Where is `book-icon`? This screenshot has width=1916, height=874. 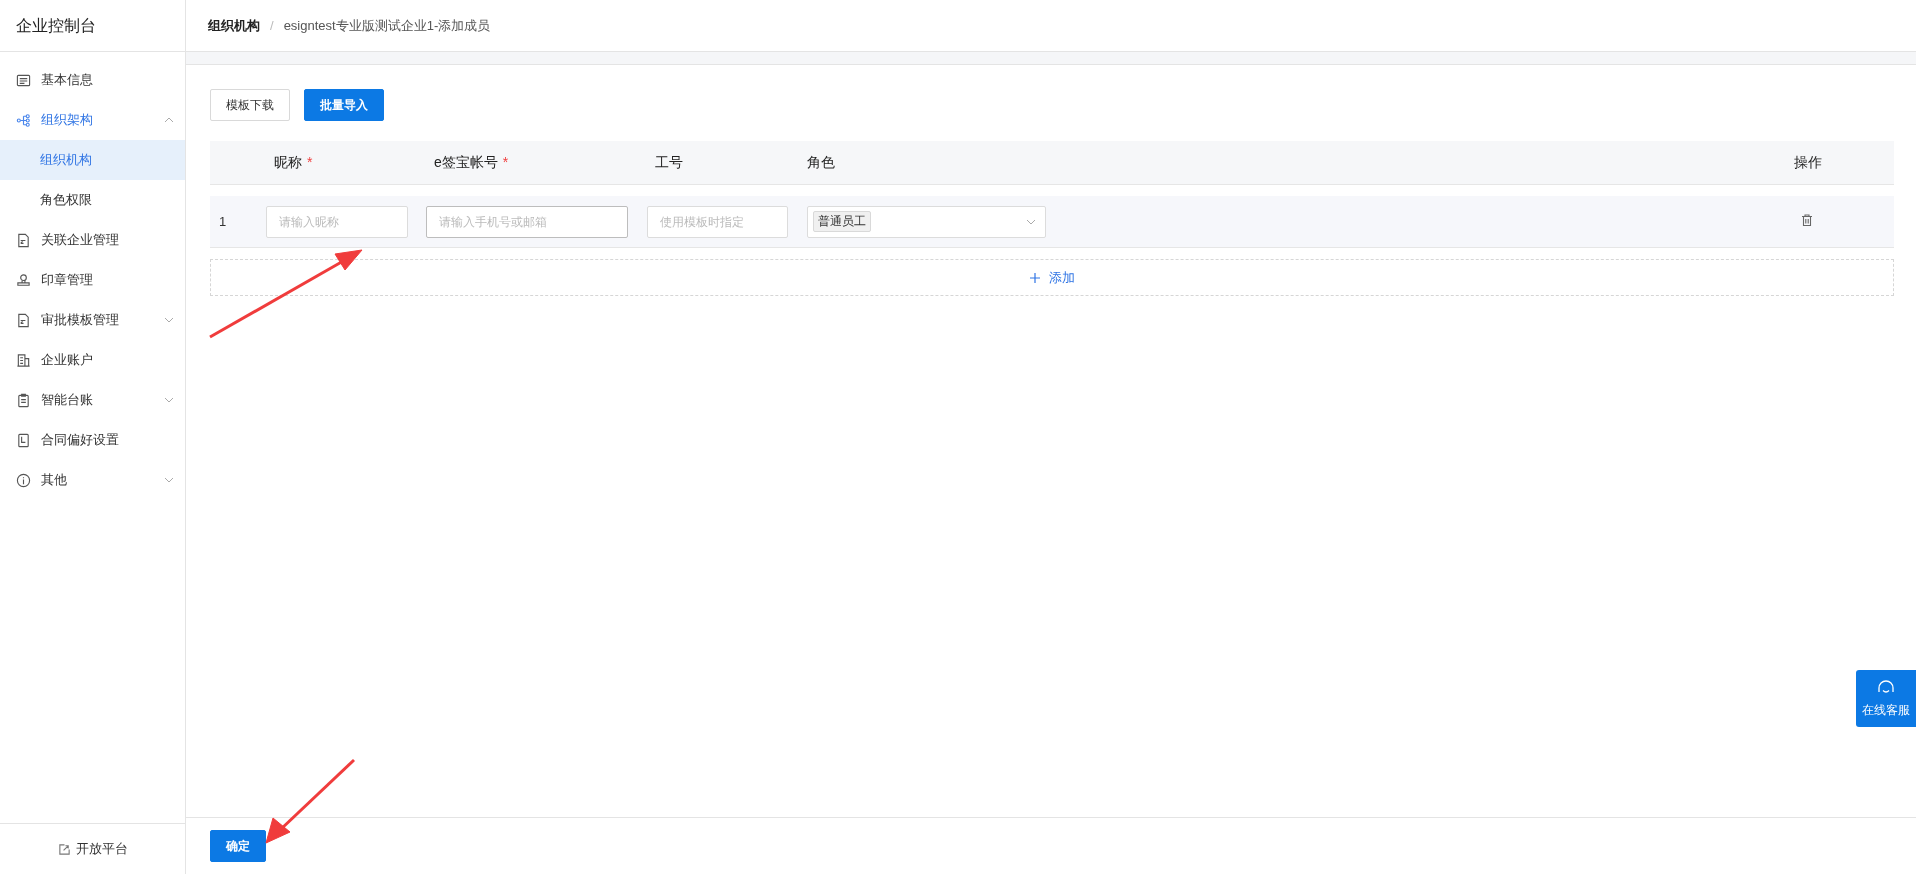
book-icon is located at coordinates (23, 440).